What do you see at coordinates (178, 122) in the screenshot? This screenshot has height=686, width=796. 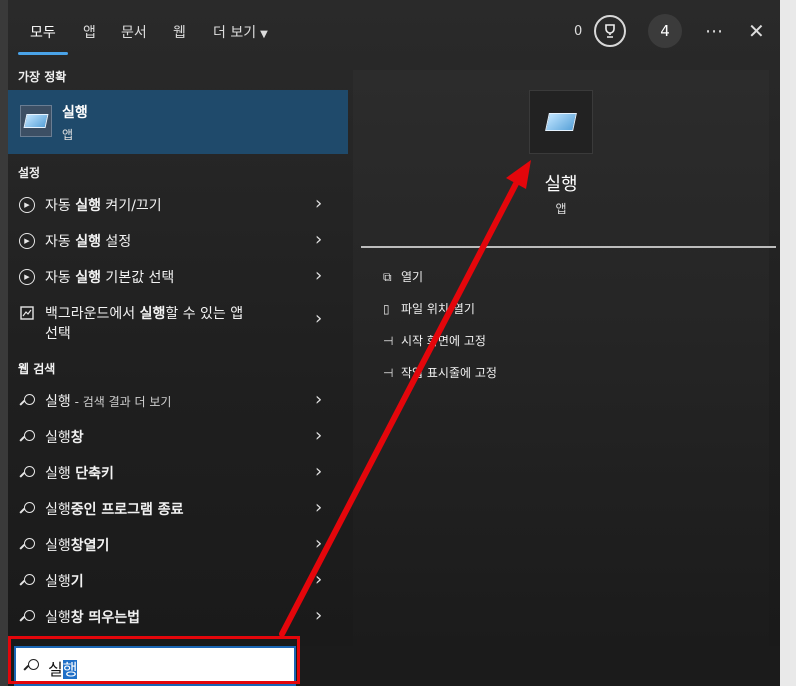 I see `best-match-item: 실행 앱` at bounding box center [178, 122].